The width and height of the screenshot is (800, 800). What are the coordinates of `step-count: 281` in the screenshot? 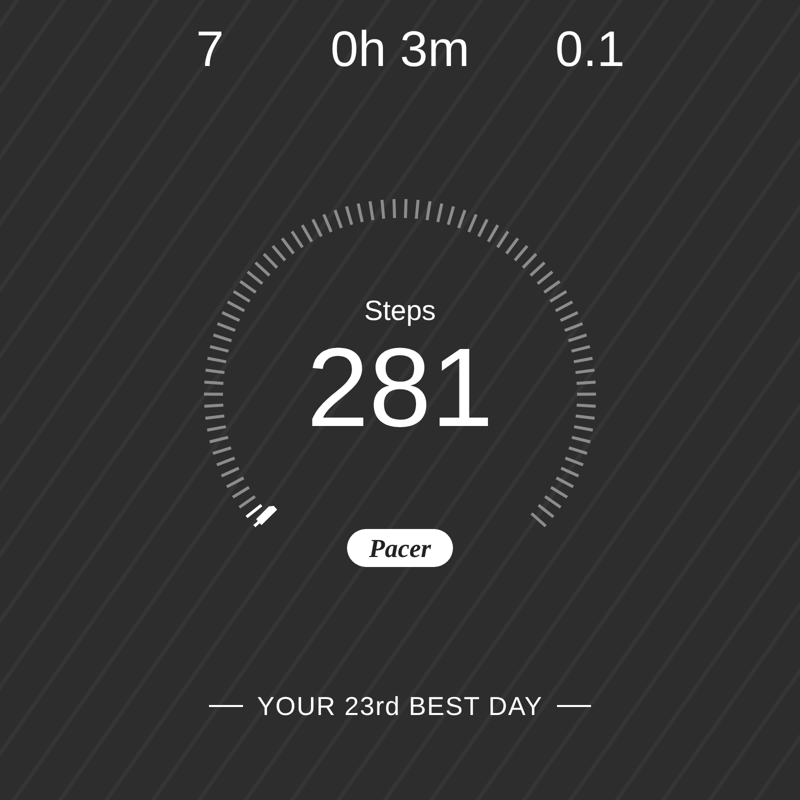 It's located at (400, 388).